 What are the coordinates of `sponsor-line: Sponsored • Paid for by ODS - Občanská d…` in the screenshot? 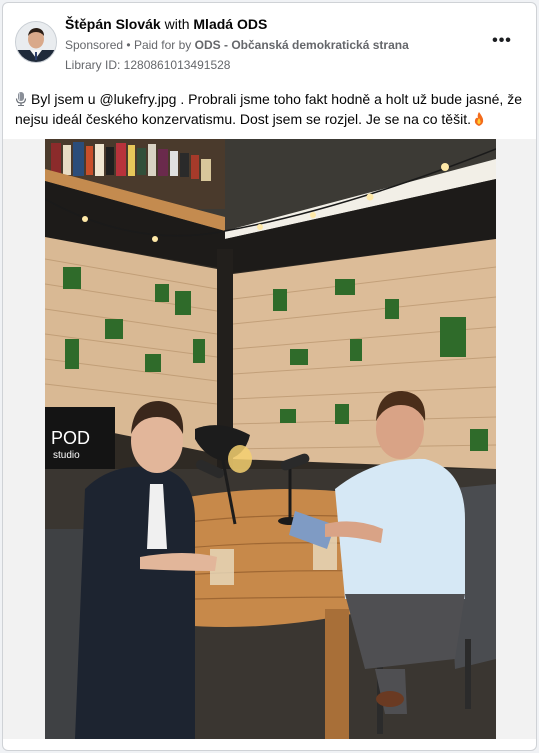 It's located at (274, 45).